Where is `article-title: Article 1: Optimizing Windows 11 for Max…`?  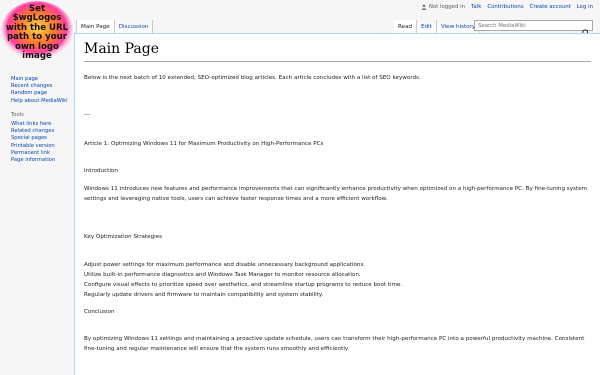 article-title: Article 1: Optimizing Windows 11 for Max… is located at coordinates (204, 144).